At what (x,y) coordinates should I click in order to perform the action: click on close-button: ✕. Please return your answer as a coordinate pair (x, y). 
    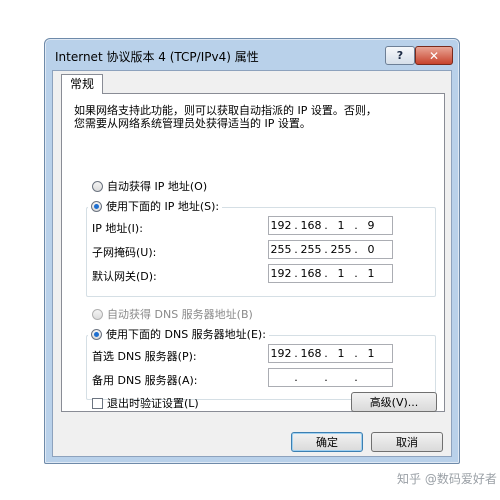
    Looking at the image, I should click on (434, 55).